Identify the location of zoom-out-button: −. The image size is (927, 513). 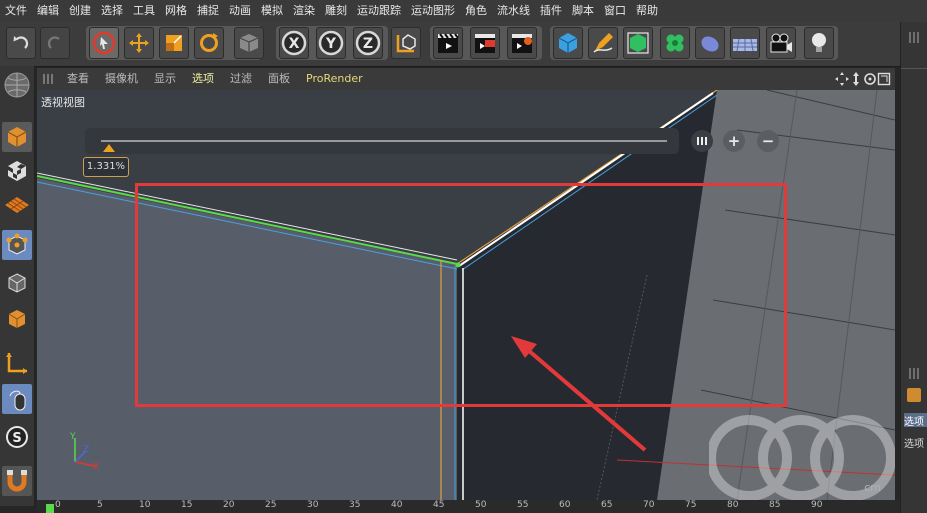
(768, 141).